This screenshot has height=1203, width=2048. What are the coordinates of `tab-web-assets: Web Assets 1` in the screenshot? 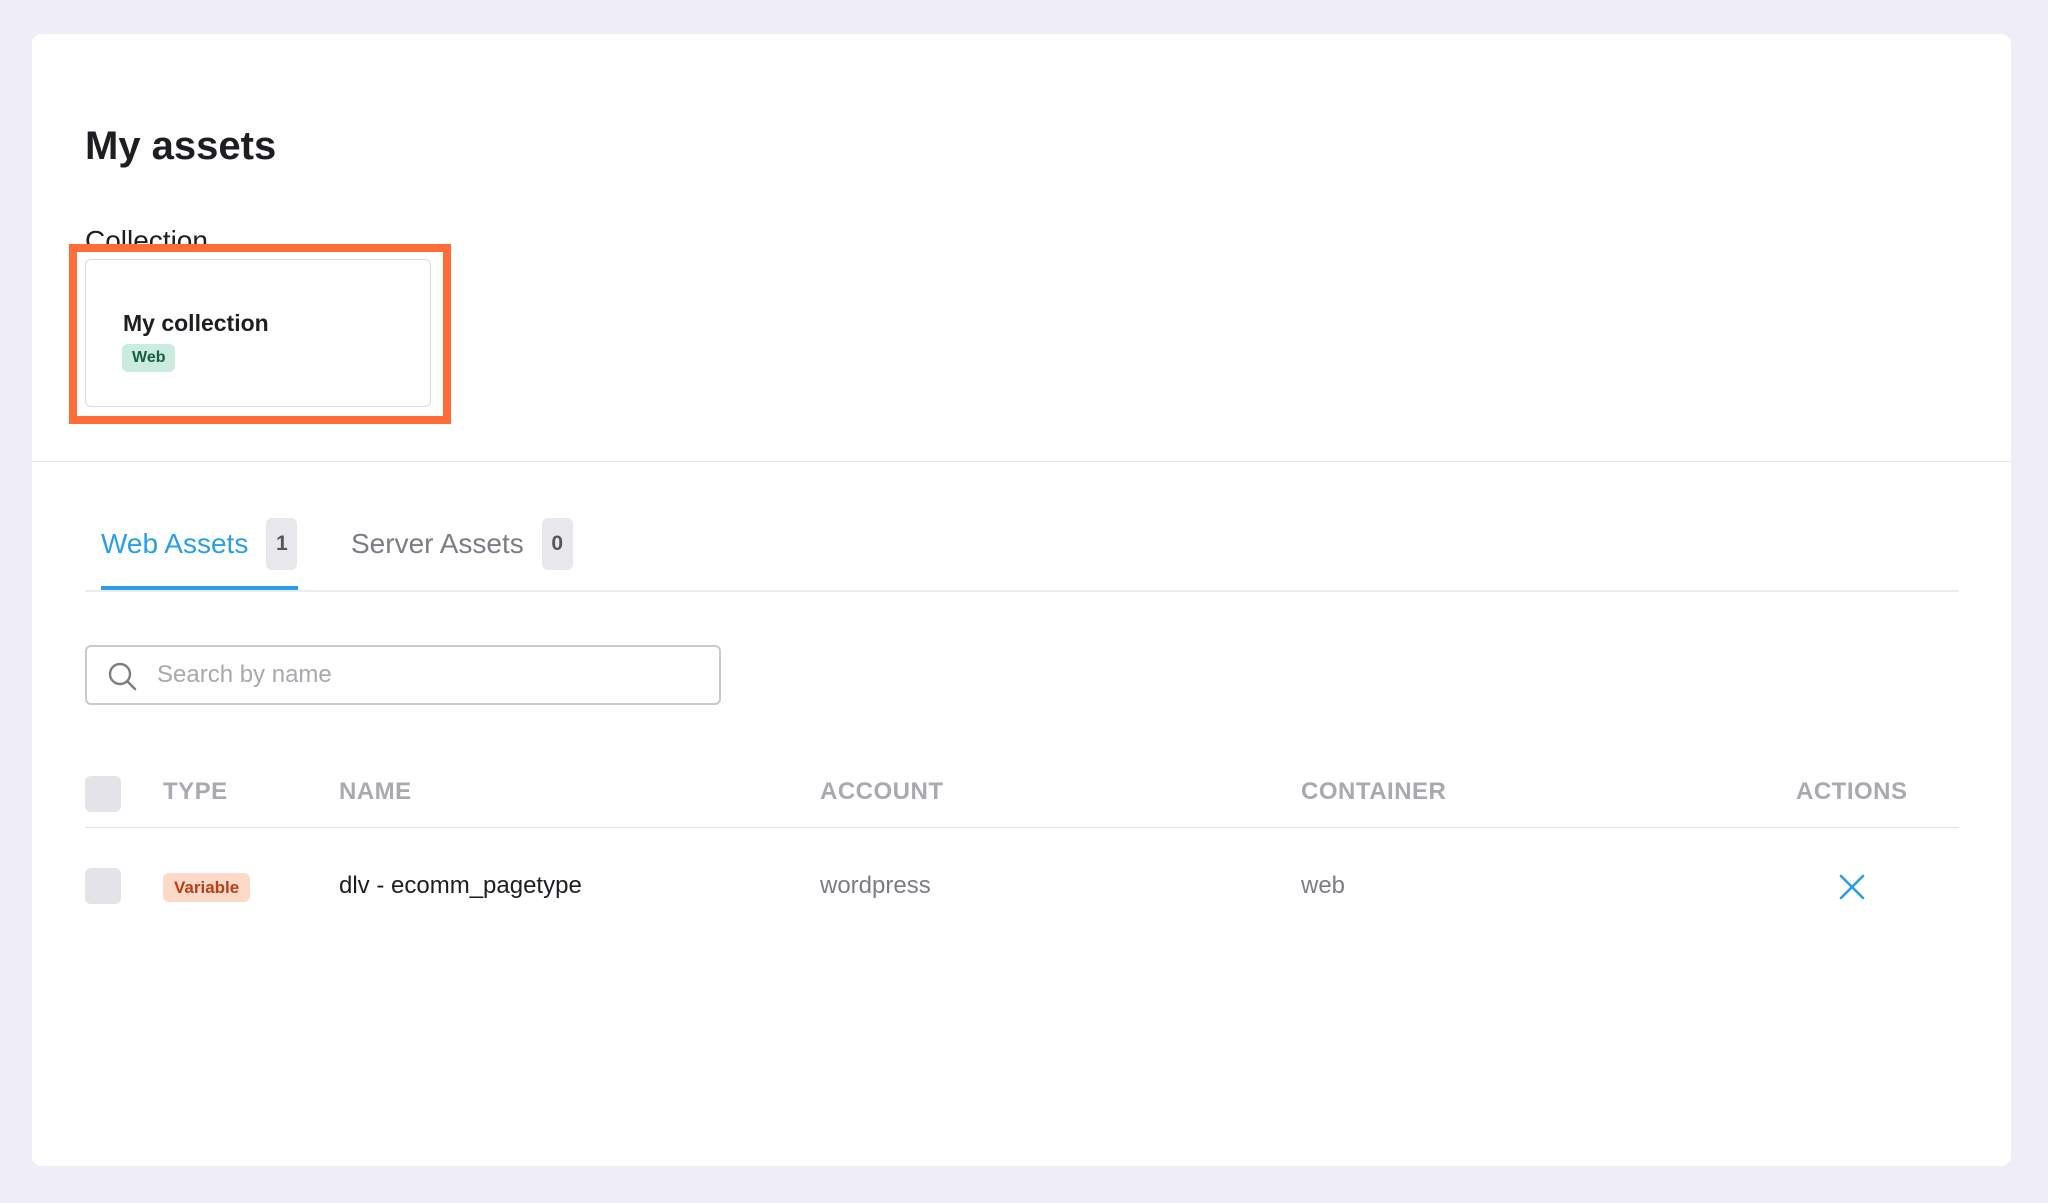 It's located at (199, 544).